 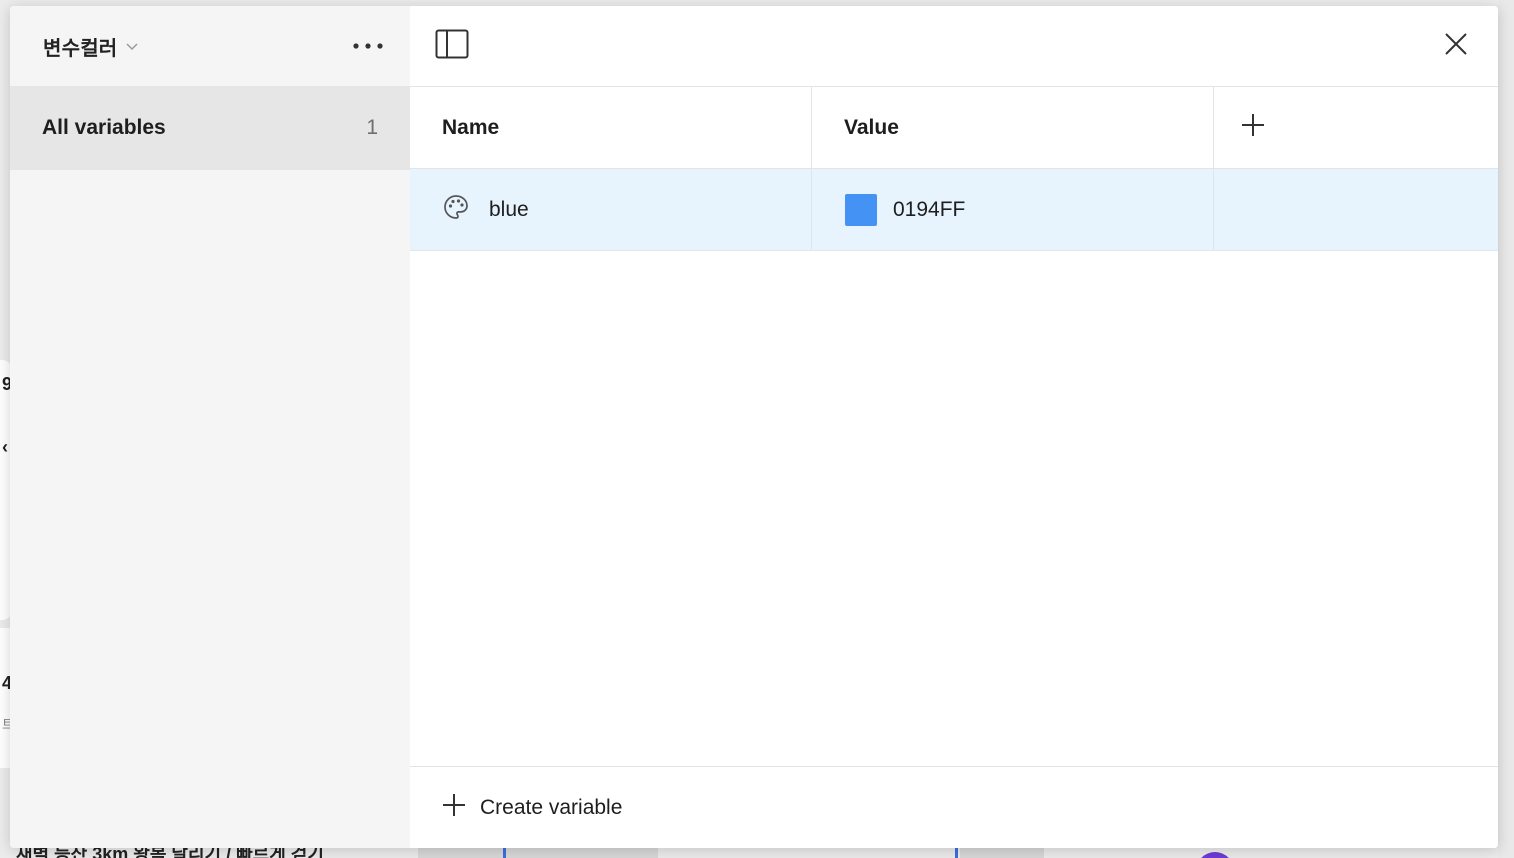 I want to click on collection-name: 변수컬러, so click(x=80, y=48).